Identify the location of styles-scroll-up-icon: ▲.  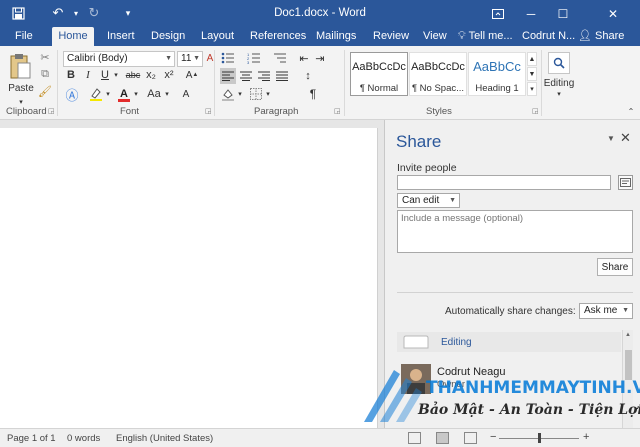
(532, 59).